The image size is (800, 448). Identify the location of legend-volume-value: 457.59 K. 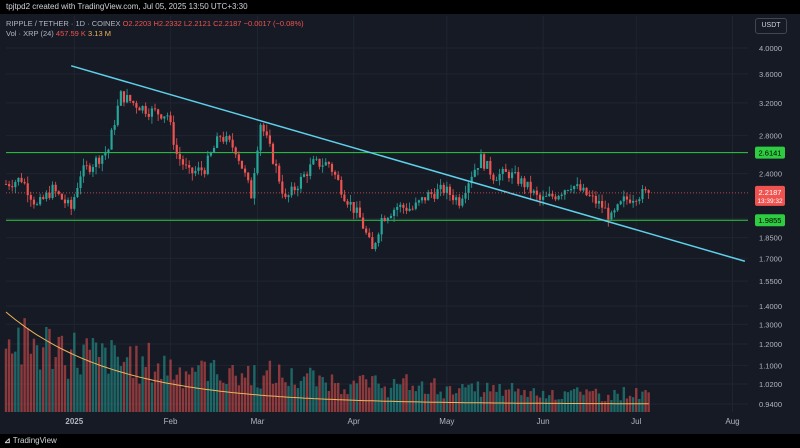
(70, 33).